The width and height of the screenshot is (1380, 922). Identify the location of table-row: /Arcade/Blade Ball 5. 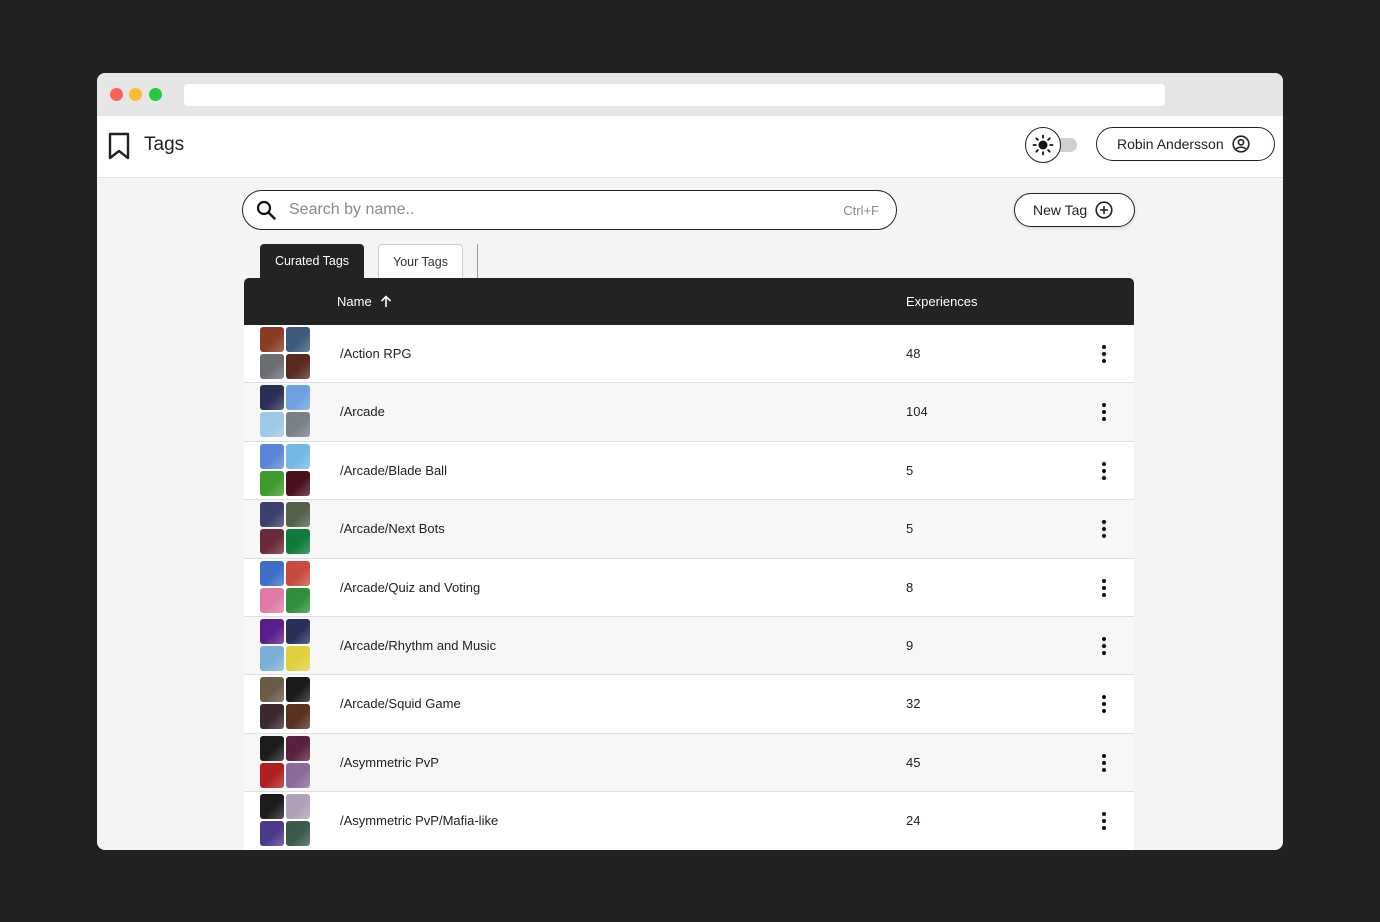
(689, 471).